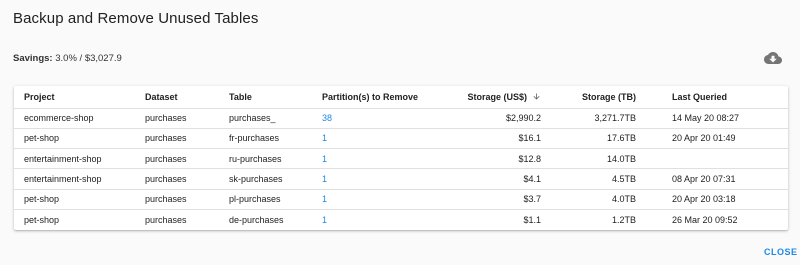  Describe the element at coordinates (486, 139) in the screenshot. I see `cell-storage-usd: $16.1` at that location.